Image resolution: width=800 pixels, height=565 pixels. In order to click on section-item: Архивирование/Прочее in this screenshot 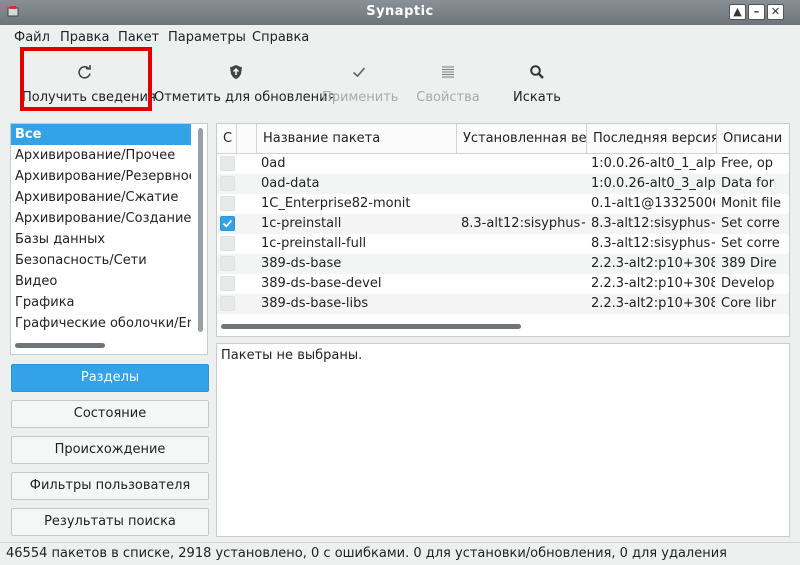, I will do `click(101, 155)`.